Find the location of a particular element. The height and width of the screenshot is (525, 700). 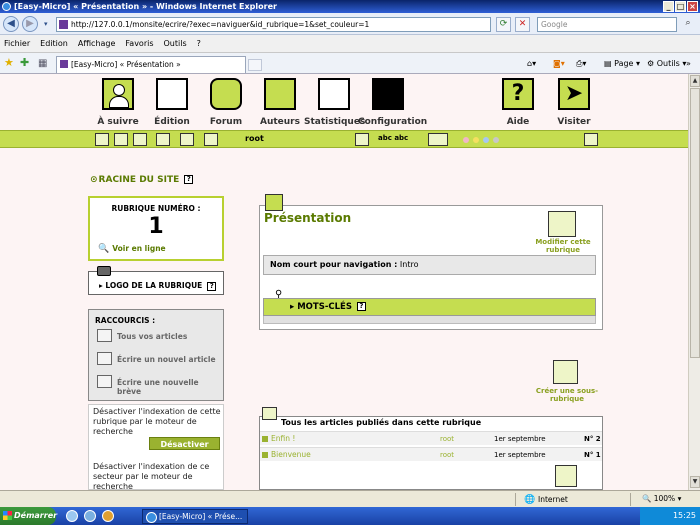

print-icon: ⎙▾ is located at coordinates (581, 63).